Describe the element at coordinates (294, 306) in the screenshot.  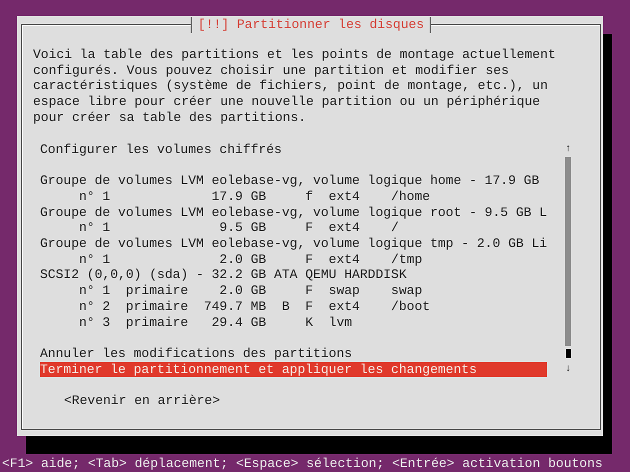
I see `list-item: n° 2 primaire 749.7 MB B F ext4 /boot` at that location.